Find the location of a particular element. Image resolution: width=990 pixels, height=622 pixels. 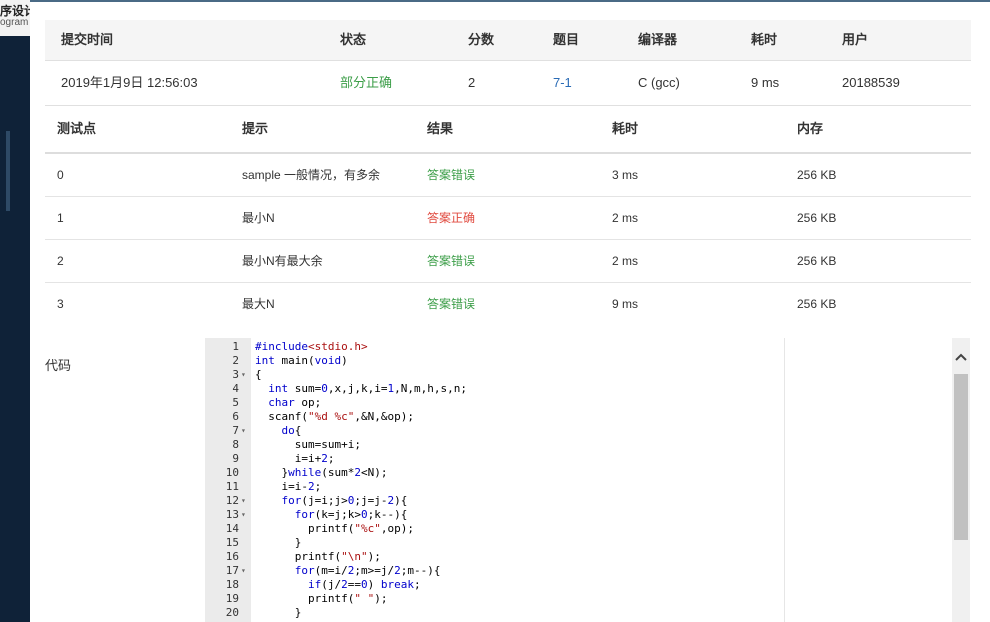

chevron-up-icon is located at coordinates (961, 356).